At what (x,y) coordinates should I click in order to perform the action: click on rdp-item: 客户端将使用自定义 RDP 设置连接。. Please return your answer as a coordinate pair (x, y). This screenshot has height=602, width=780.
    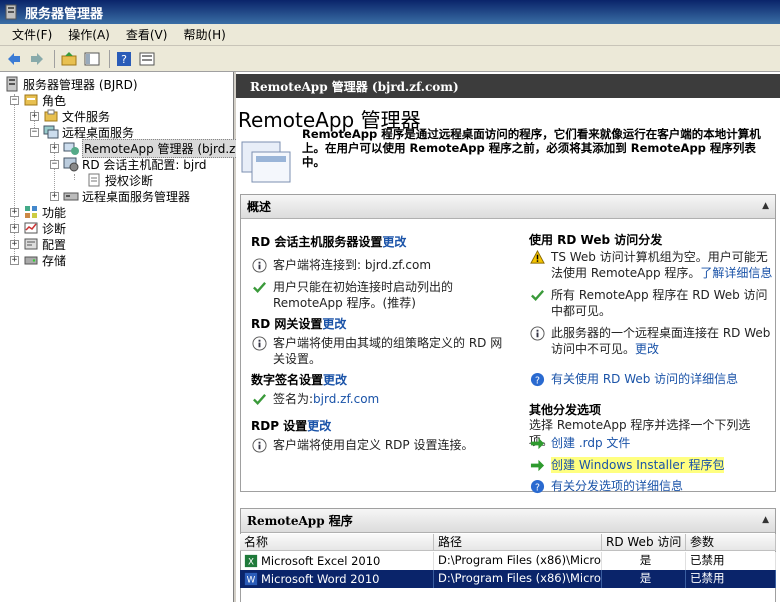
    Looking at the image, I should click on (376, 445).